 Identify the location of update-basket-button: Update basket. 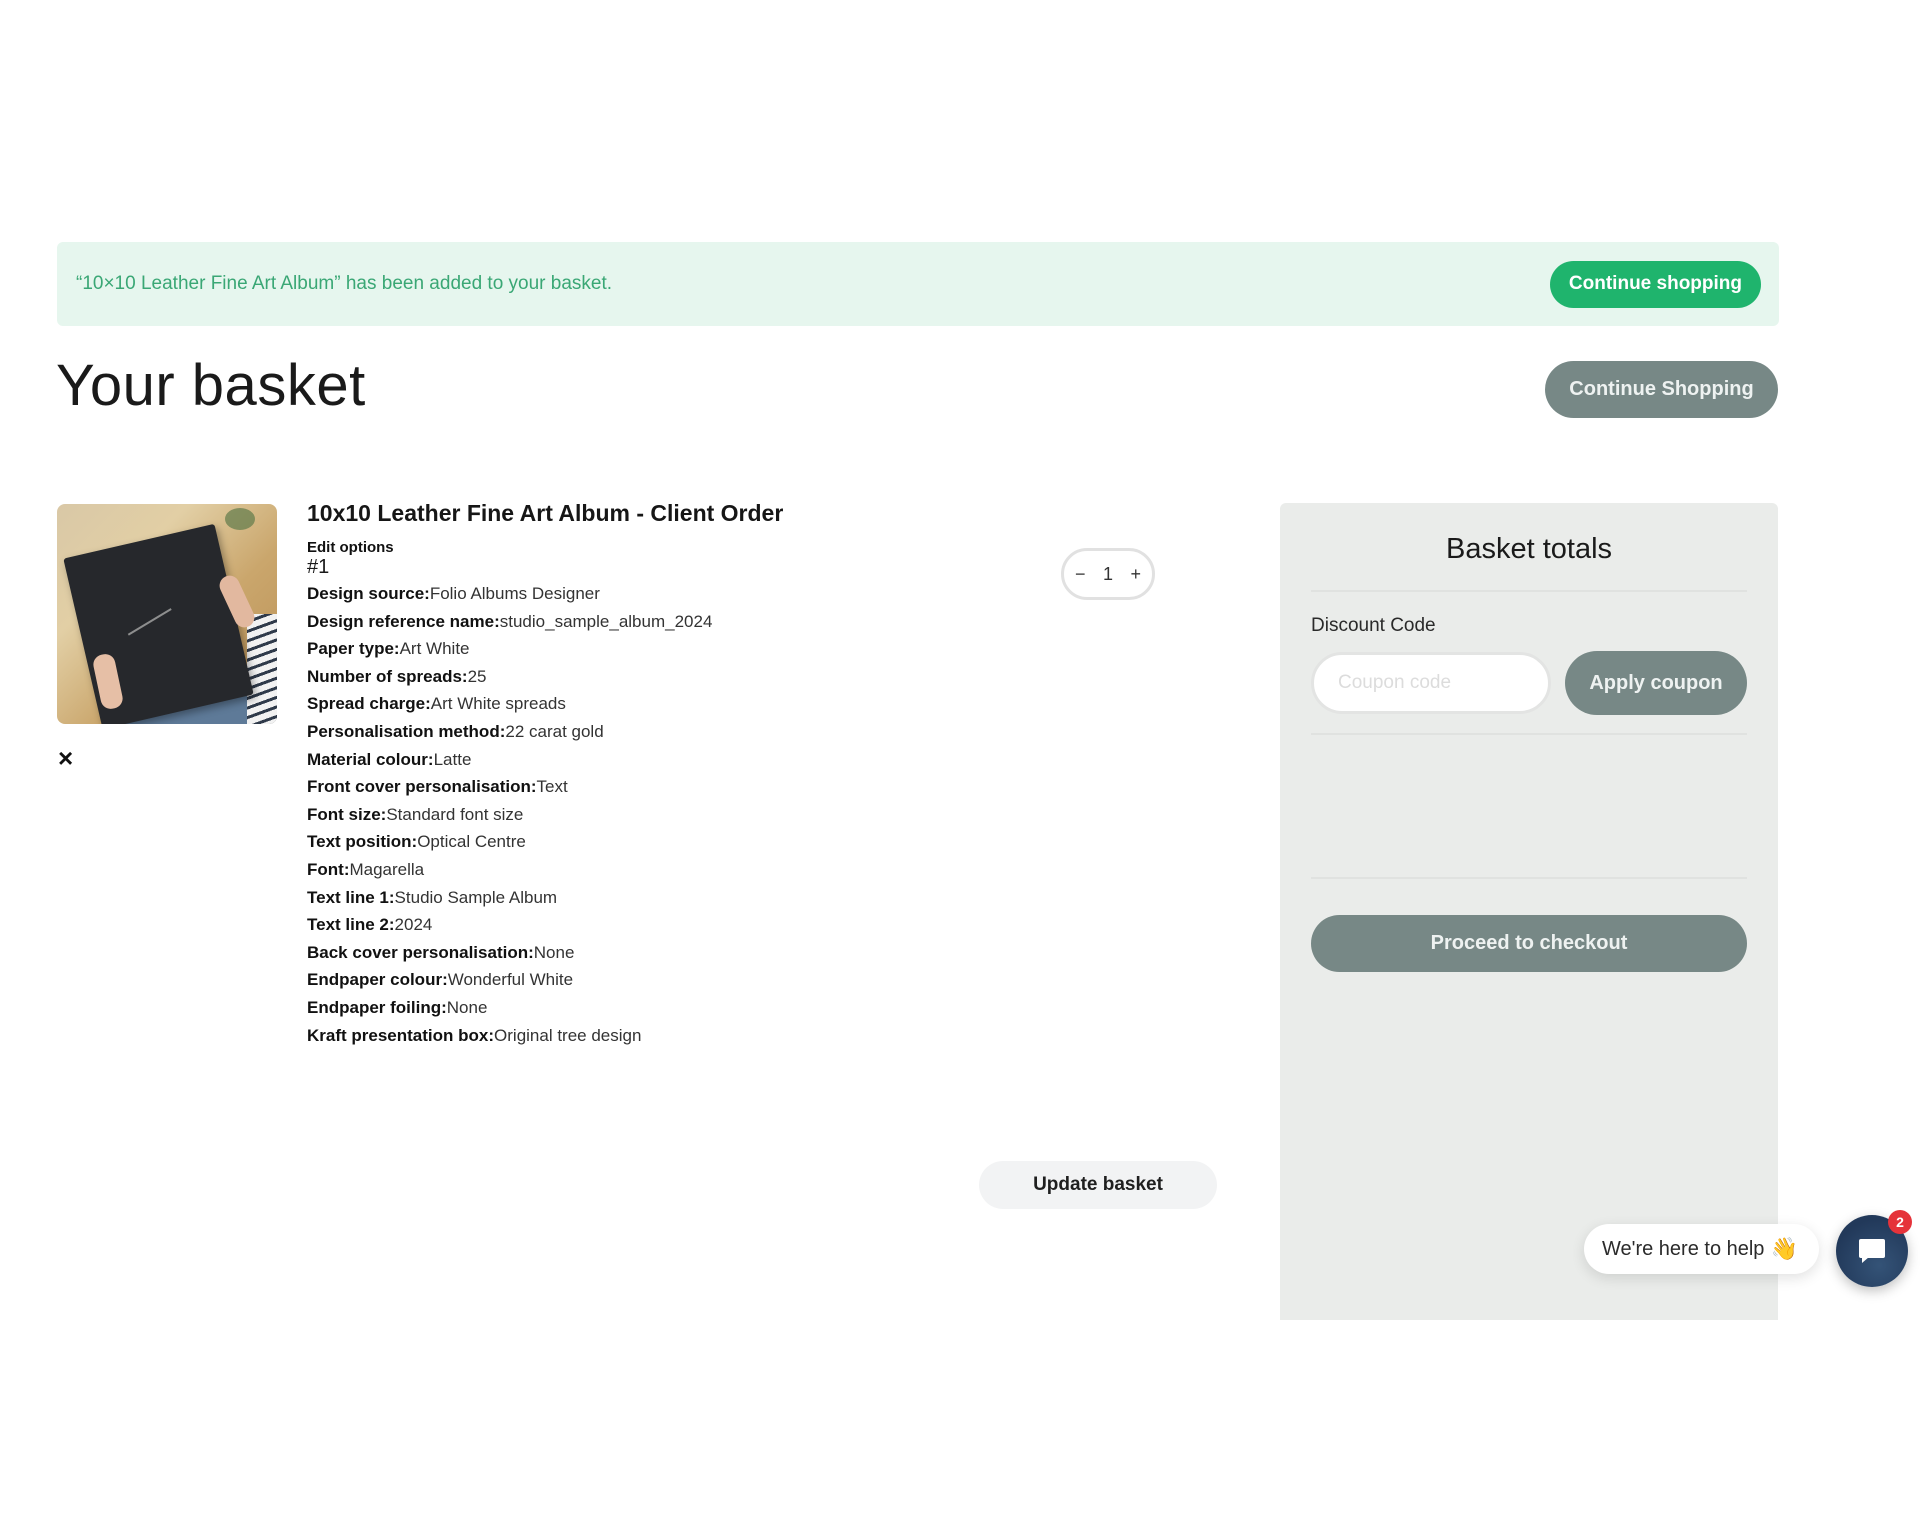
(1098, 1185).